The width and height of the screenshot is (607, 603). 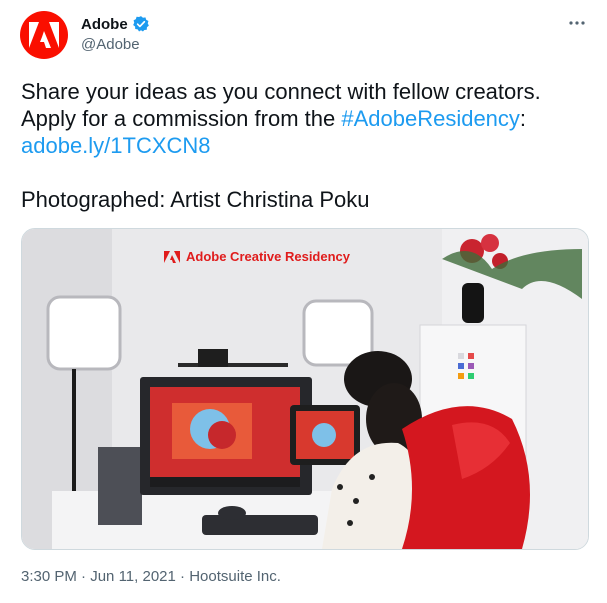 I want to click on author-name-row: Adobe, so click(x=115, y=24).